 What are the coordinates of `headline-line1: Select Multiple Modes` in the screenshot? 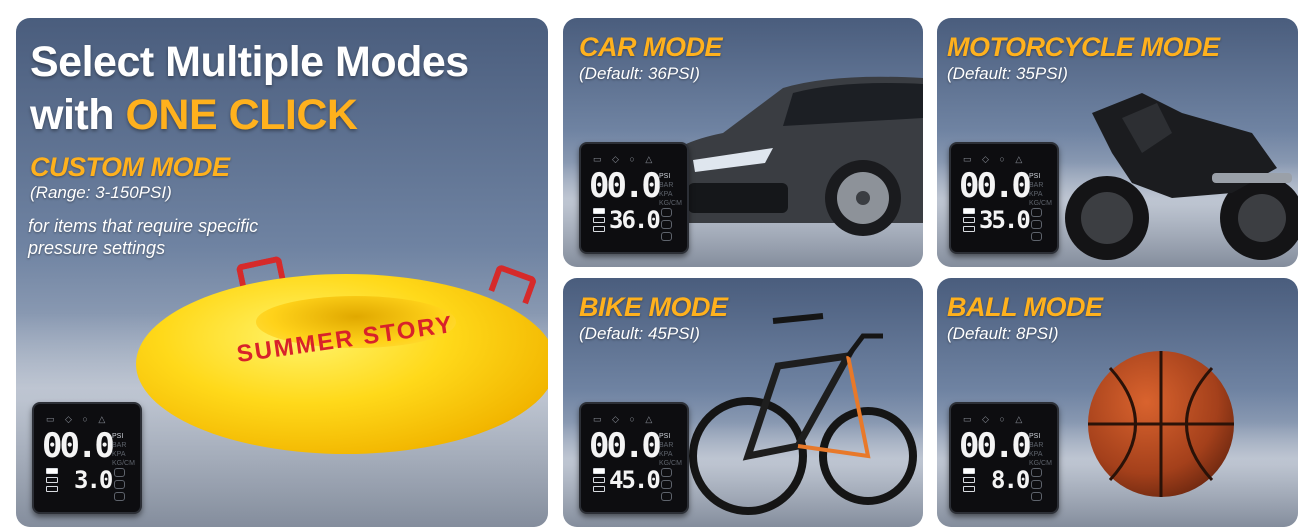 It's located at (249, 62).